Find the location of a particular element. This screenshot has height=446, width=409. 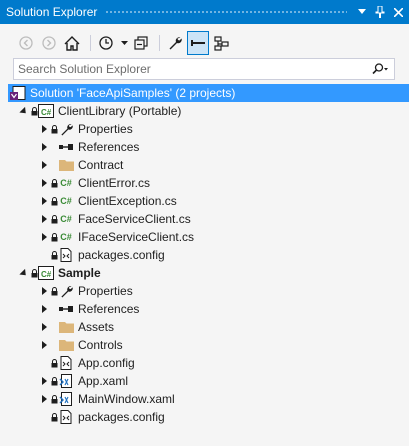

properties-button is located at coordinates (175, 43).